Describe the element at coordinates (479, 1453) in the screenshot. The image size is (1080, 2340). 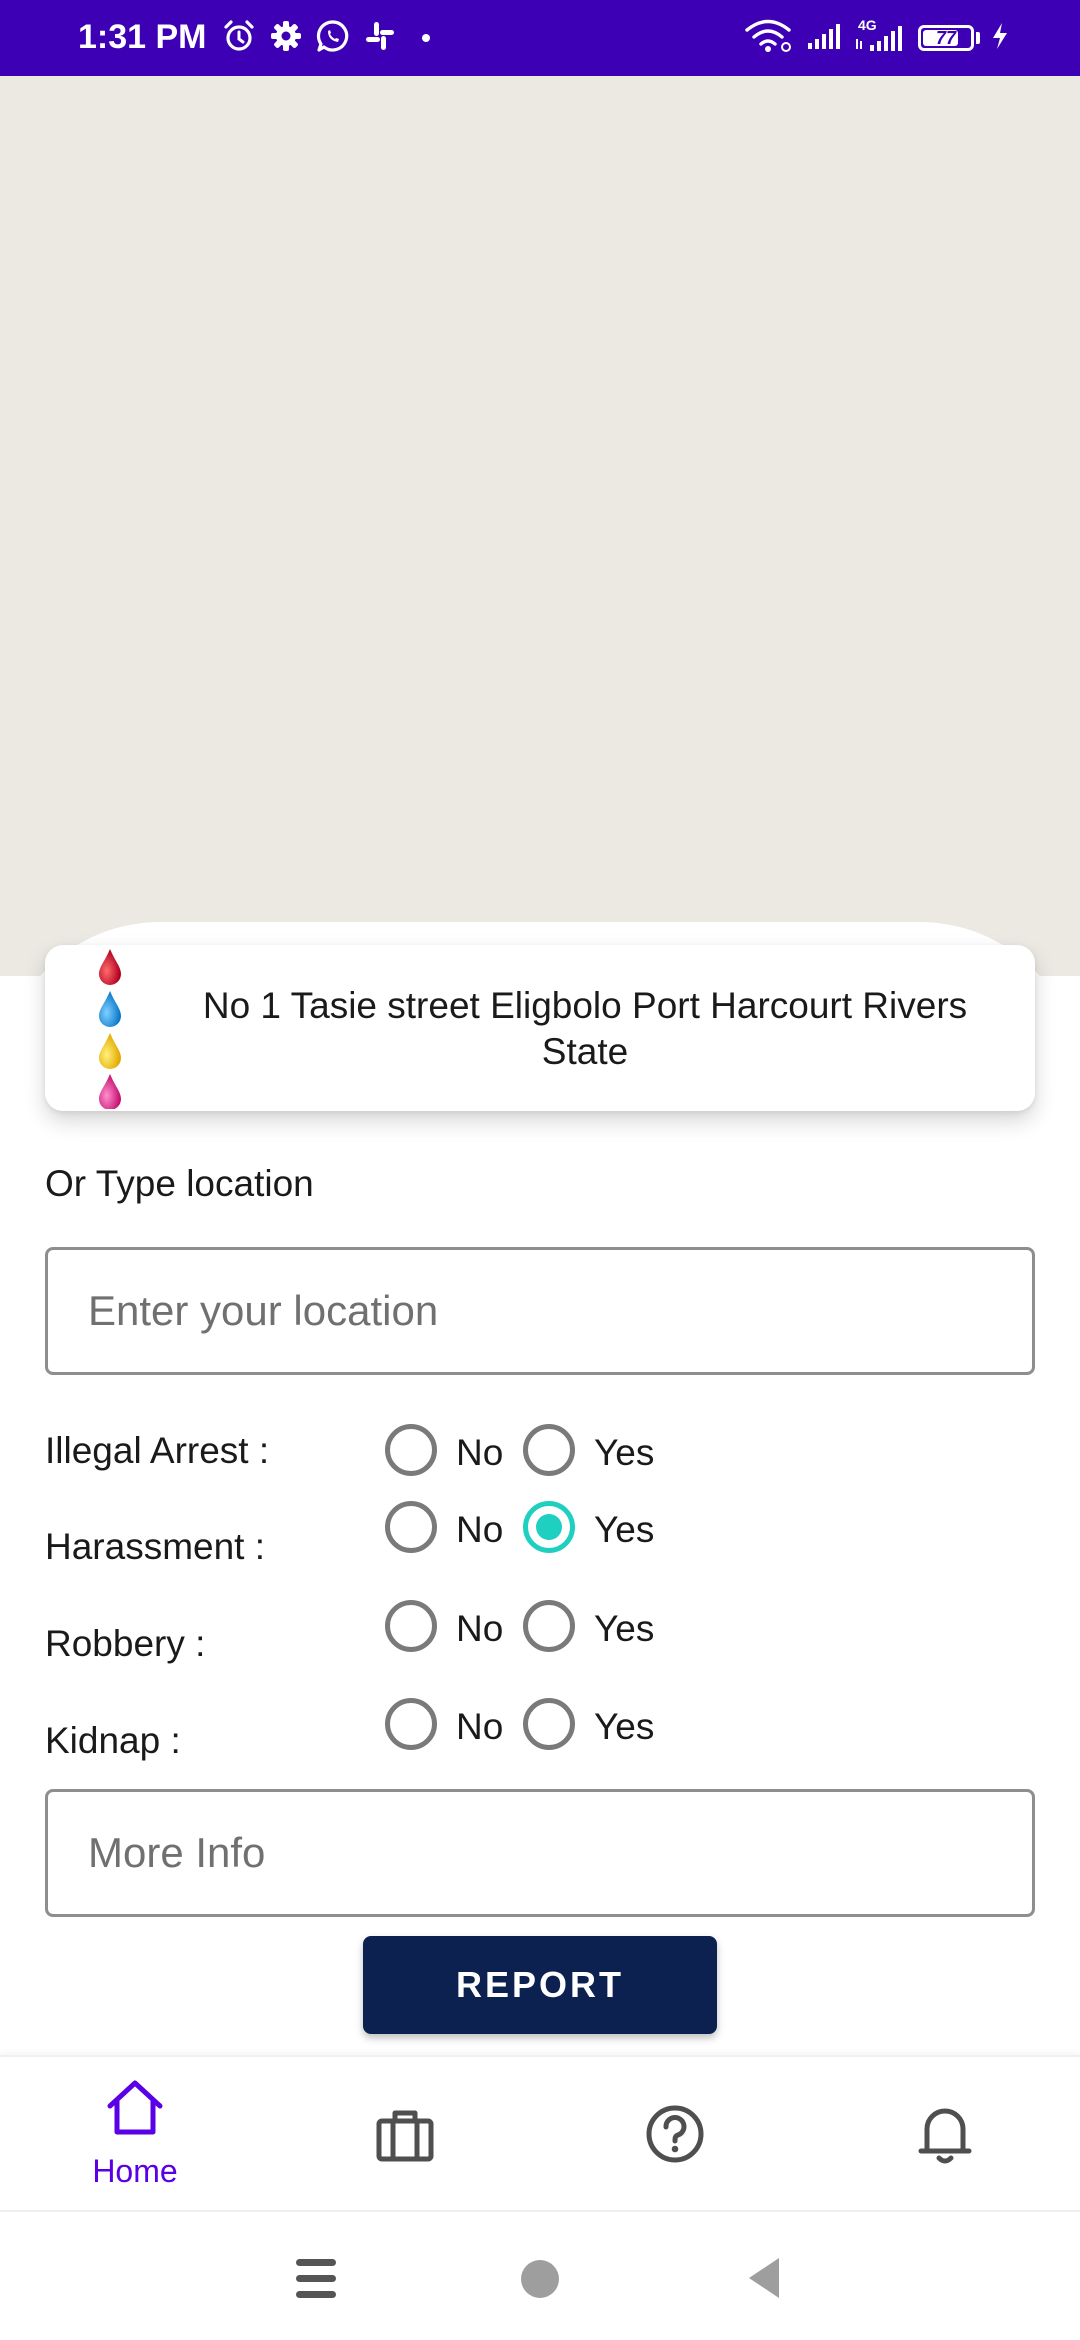
I see `illegal-arrest-no-label: No` at that location.